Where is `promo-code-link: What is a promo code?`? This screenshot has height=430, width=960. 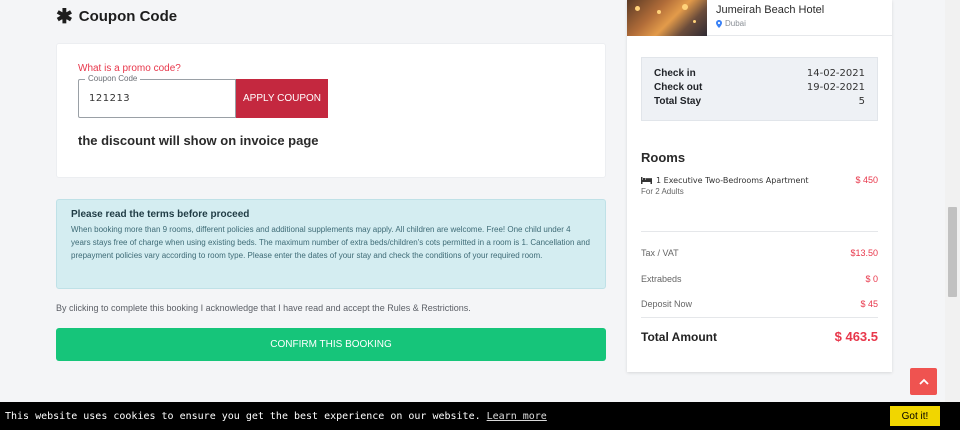 promo-code-link: What is a promo code? is located at coordinates (129, 68).